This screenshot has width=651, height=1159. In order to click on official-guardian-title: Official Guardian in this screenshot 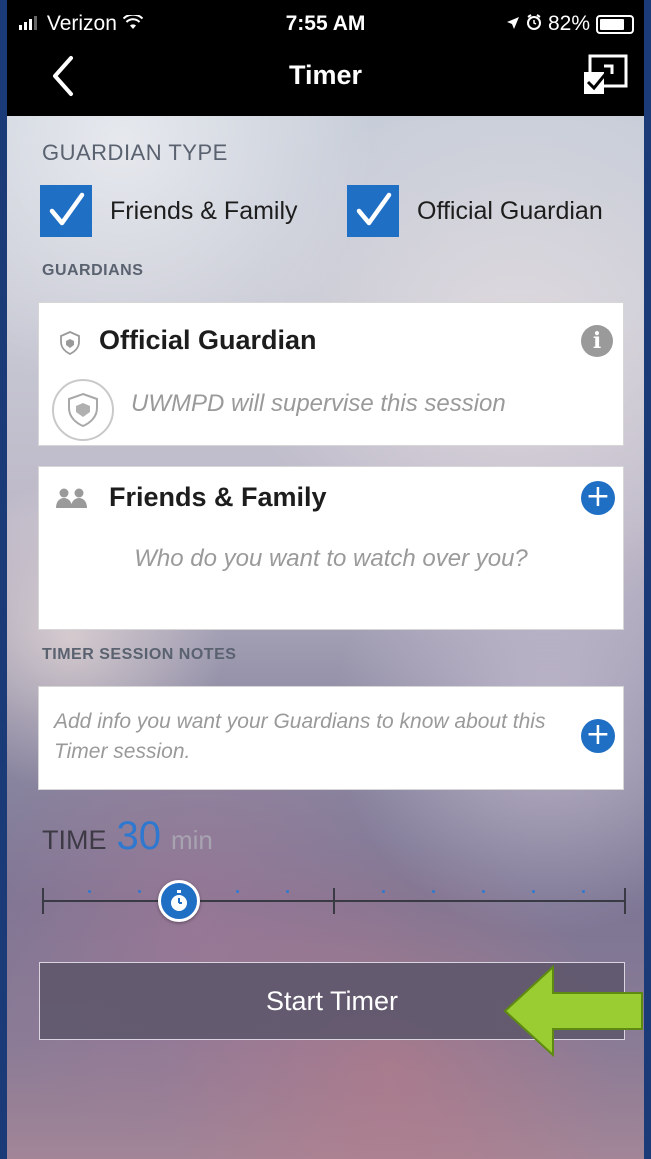, I will do `click(208, 340)`.